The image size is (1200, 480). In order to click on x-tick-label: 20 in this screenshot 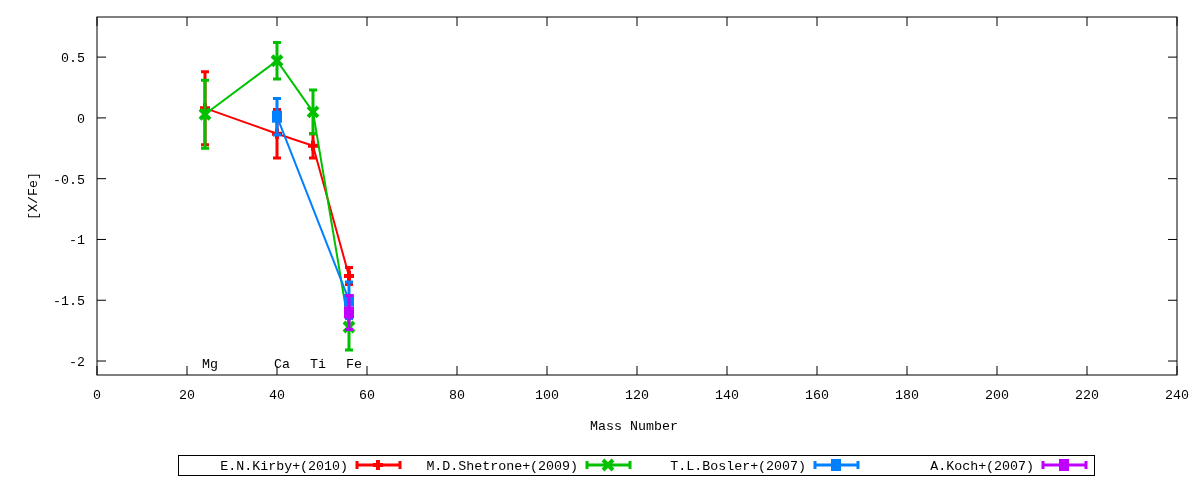, I will do `click(187, 395)`.